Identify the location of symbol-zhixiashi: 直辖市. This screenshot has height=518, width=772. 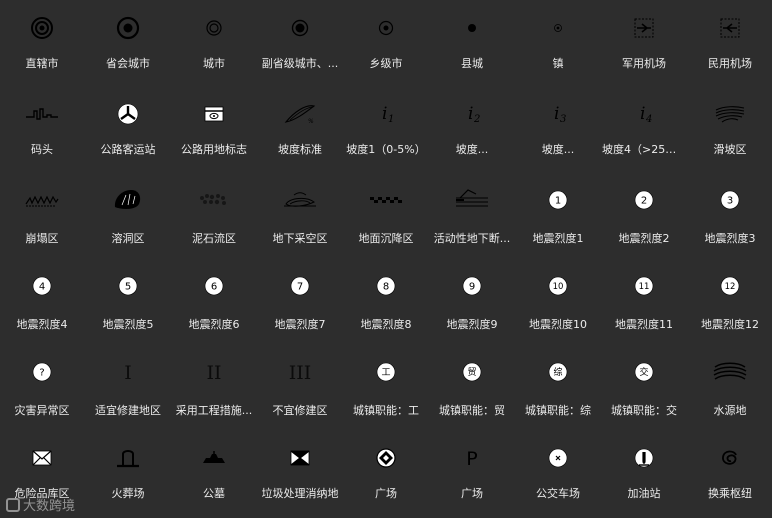
(42, 43).